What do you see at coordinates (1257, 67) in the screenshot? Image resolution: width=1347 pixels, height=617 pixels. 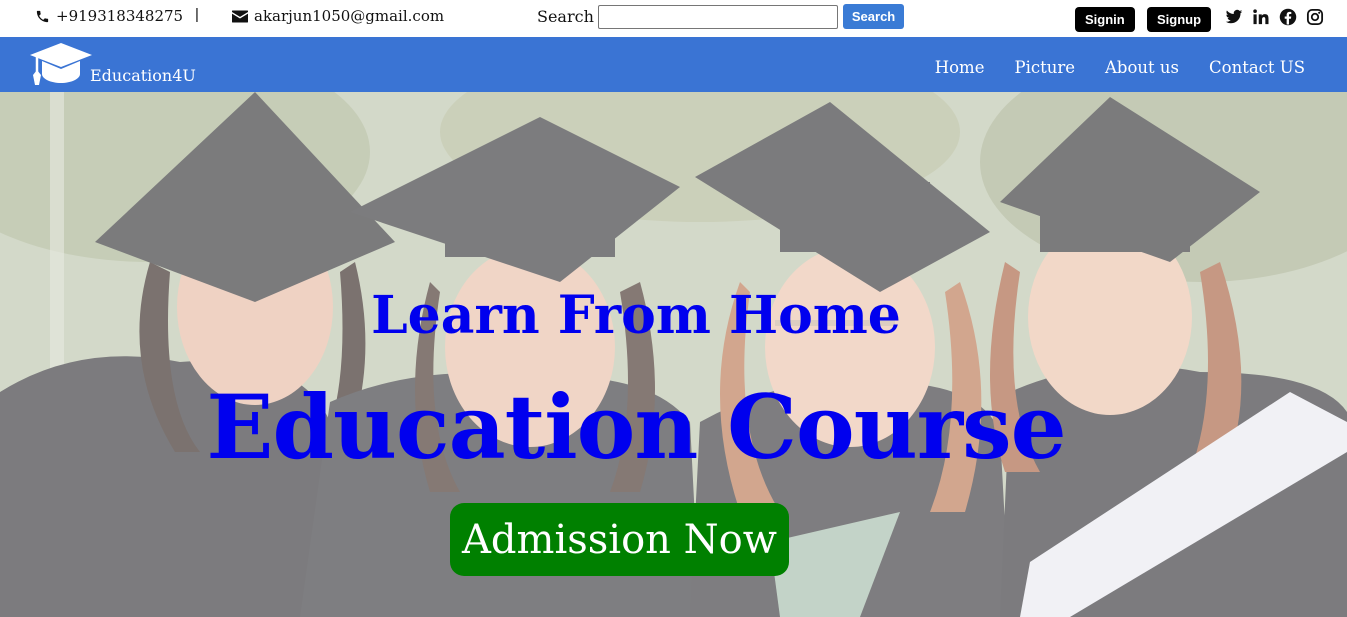 I see `nav-link-contact: Contact US` at bounding box center [1257, 67].